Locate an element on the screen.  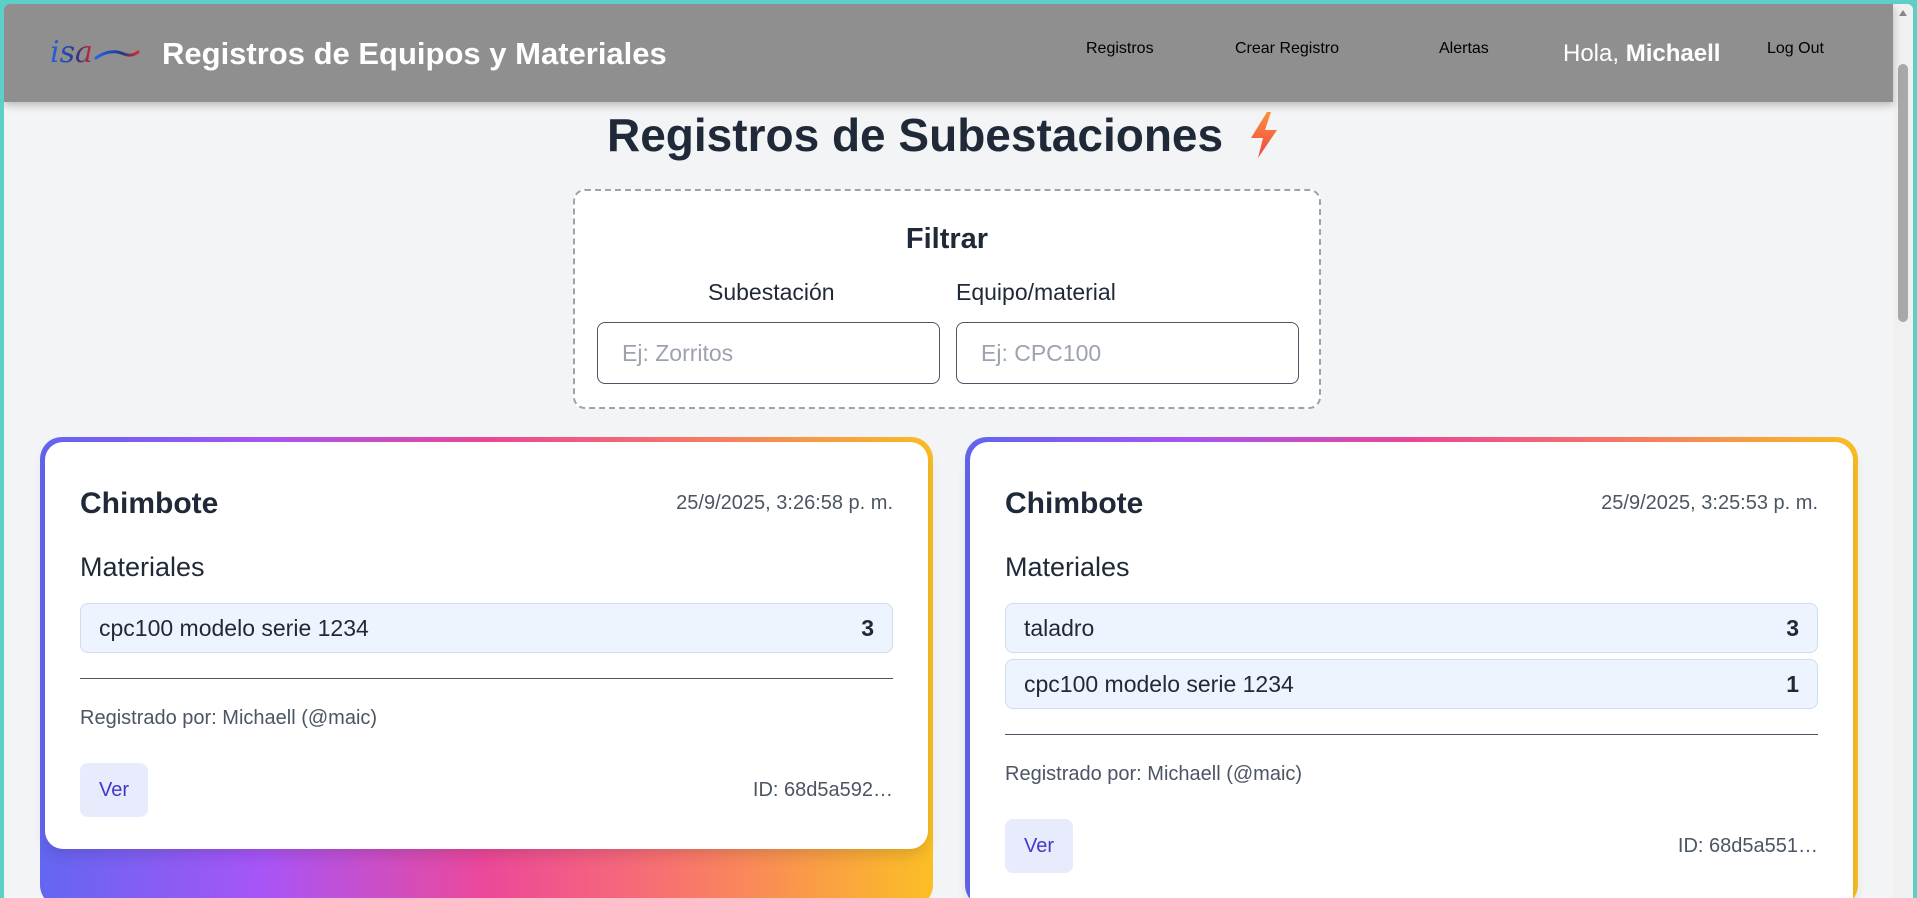
record-date: 25/9/2025, 3:25:53 p. m. is located at coordinates (1709, 503).